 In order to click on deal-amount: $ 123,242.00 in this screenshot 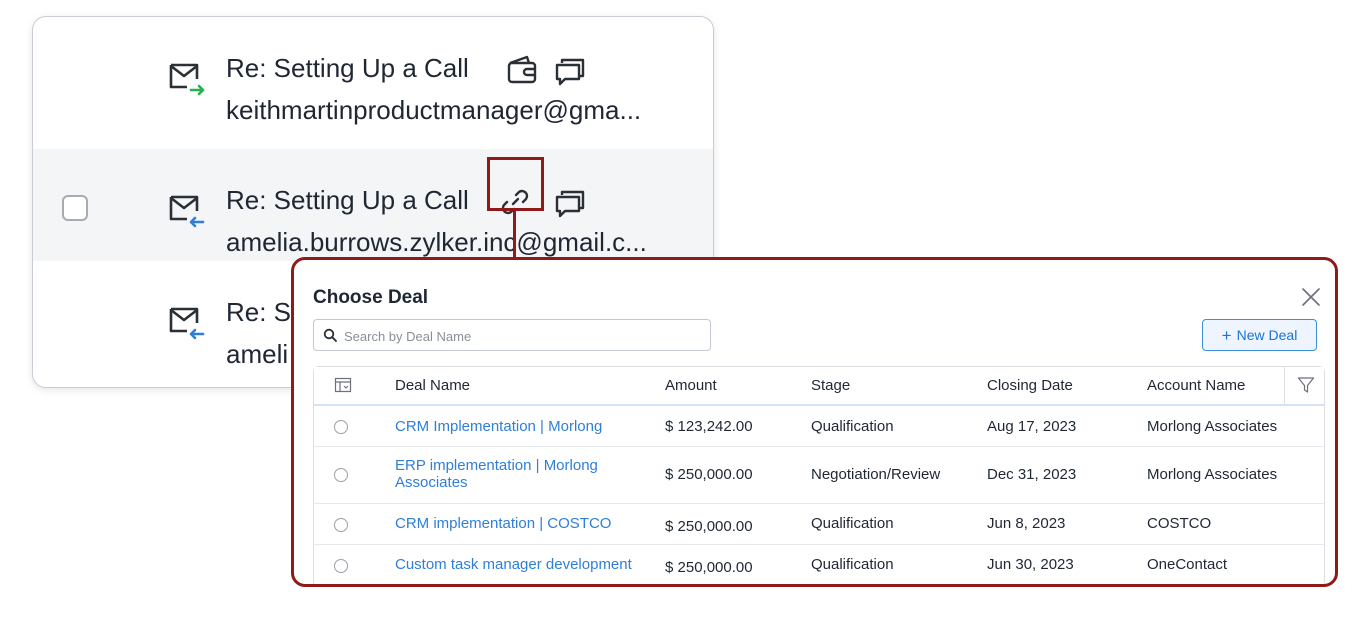, I will do `click(709, 426)`.